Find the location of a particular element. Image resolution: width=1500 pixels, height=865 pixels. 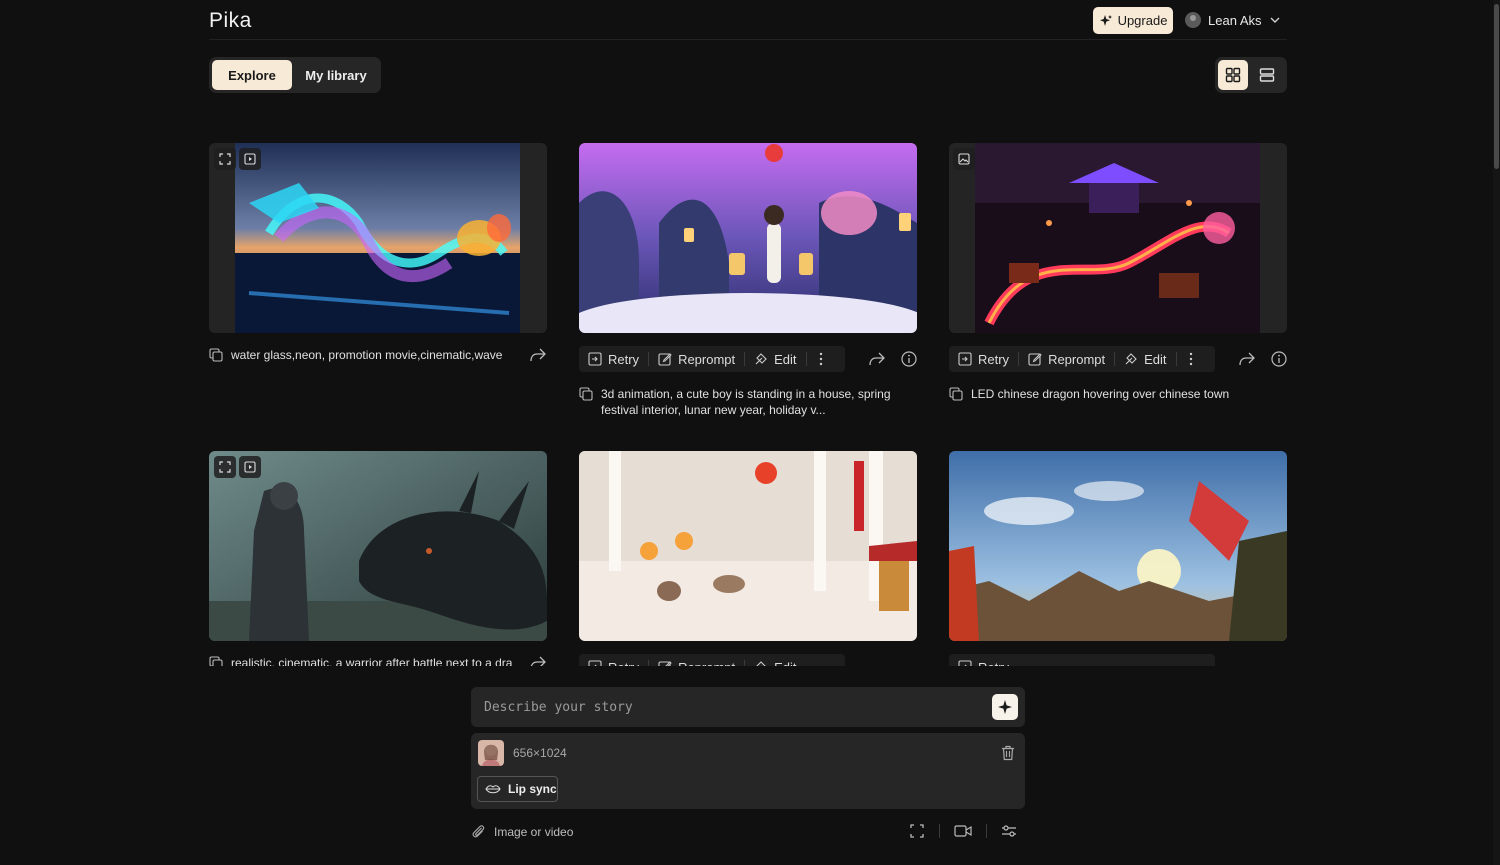

trash-icon is located at coordinates (1008, 753).